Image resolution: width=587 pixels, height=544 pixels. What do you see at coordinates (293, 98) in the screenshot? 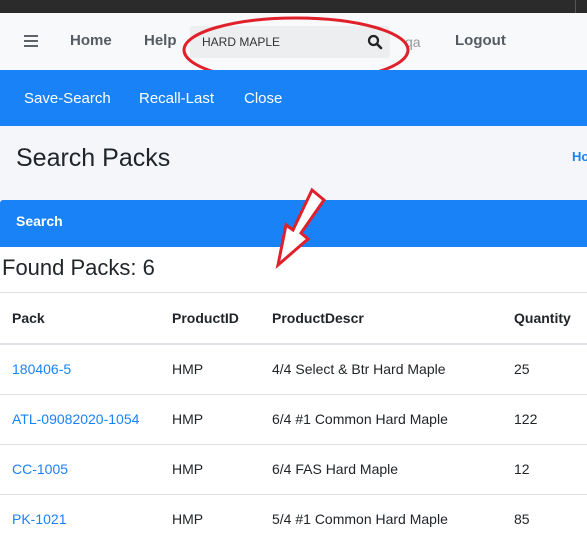
I see `action-toolbar: Save-Search Recall-Last Close` at bounding box center [293, 98].